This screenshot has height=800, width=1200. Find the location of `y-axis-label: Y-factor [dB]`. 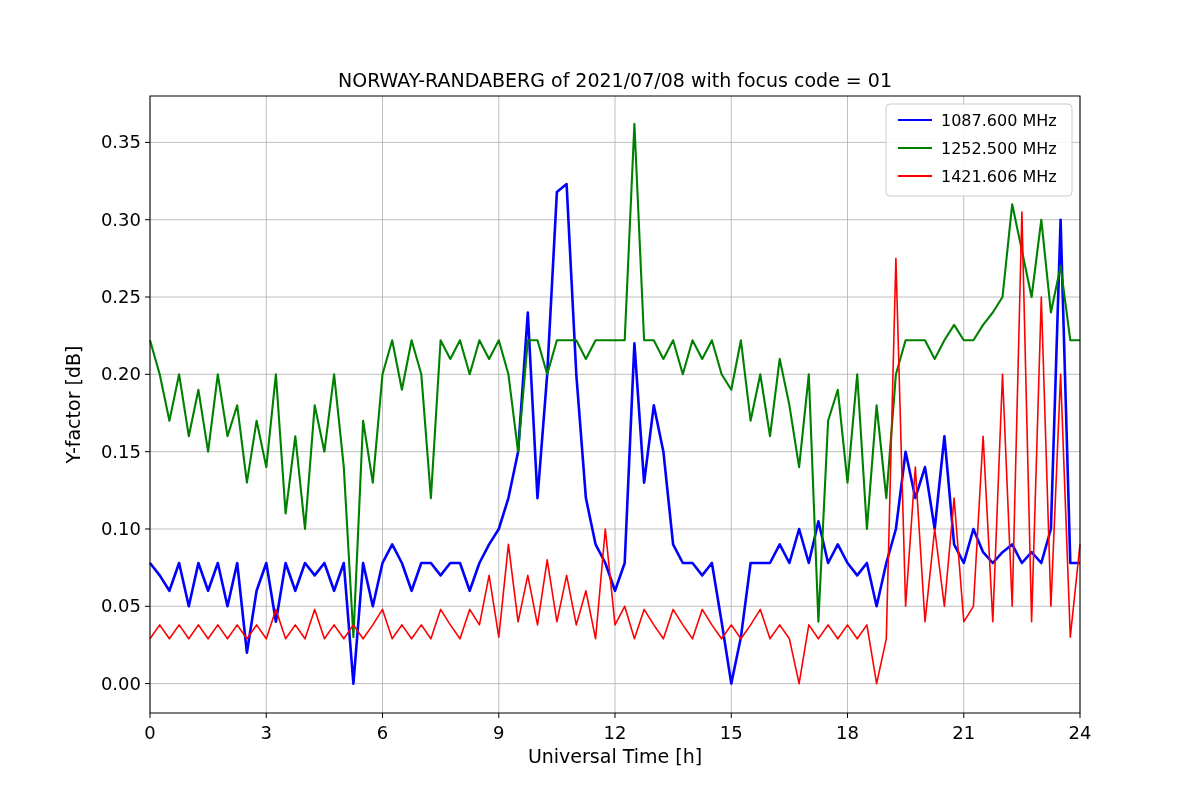

y-axis-label: Y-factor [dB] is located at coordinates (73, 404).